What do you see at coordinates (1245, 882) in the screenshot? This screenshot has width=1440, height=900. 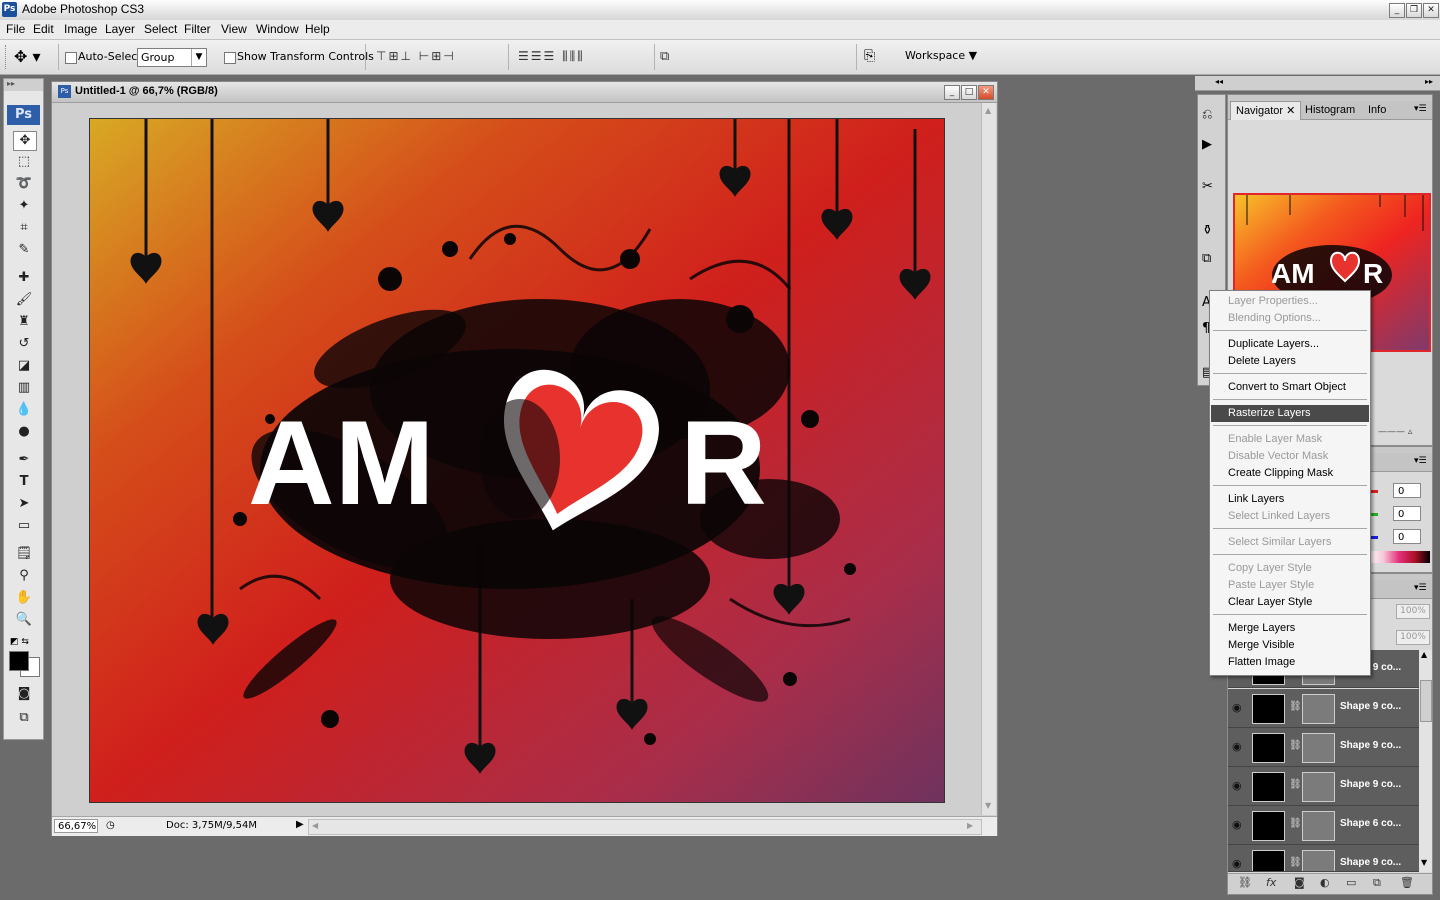 I see `link-layers-icon: ⛓` at bounding box center [1245, 882].